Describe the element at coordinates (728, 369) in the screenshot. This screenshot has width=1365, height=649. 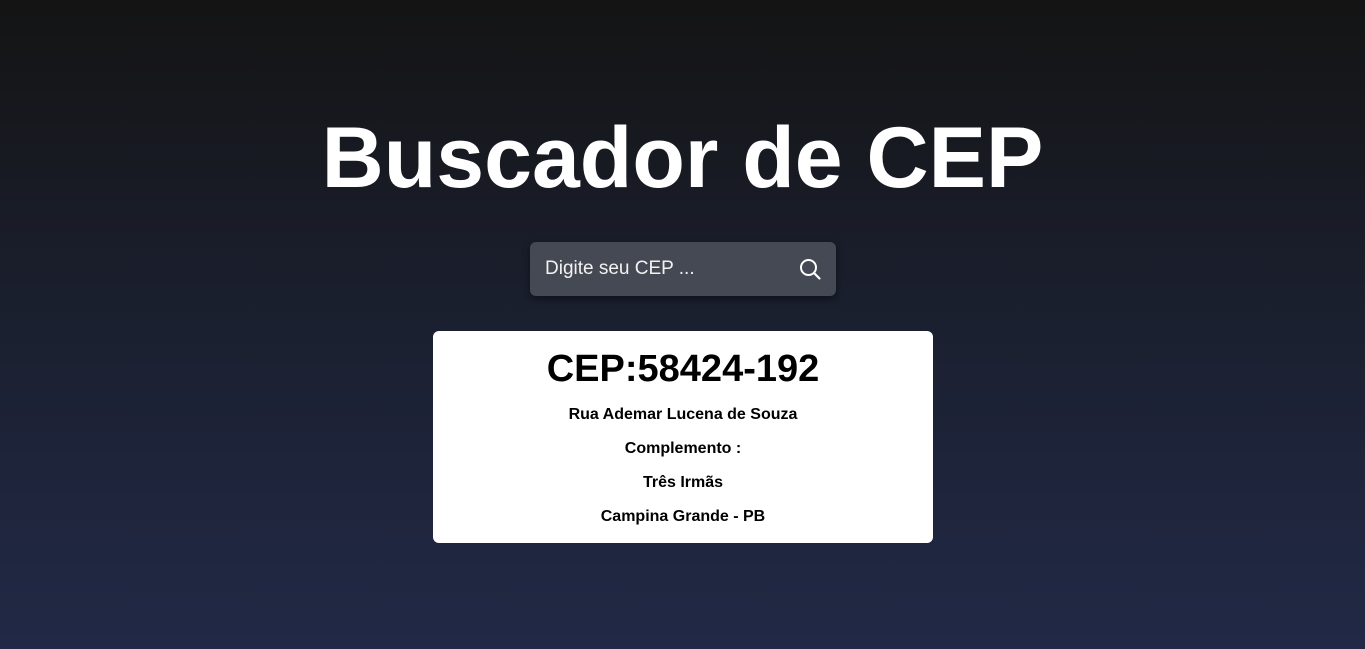
I see `cep-value: 58424-192` at that location.